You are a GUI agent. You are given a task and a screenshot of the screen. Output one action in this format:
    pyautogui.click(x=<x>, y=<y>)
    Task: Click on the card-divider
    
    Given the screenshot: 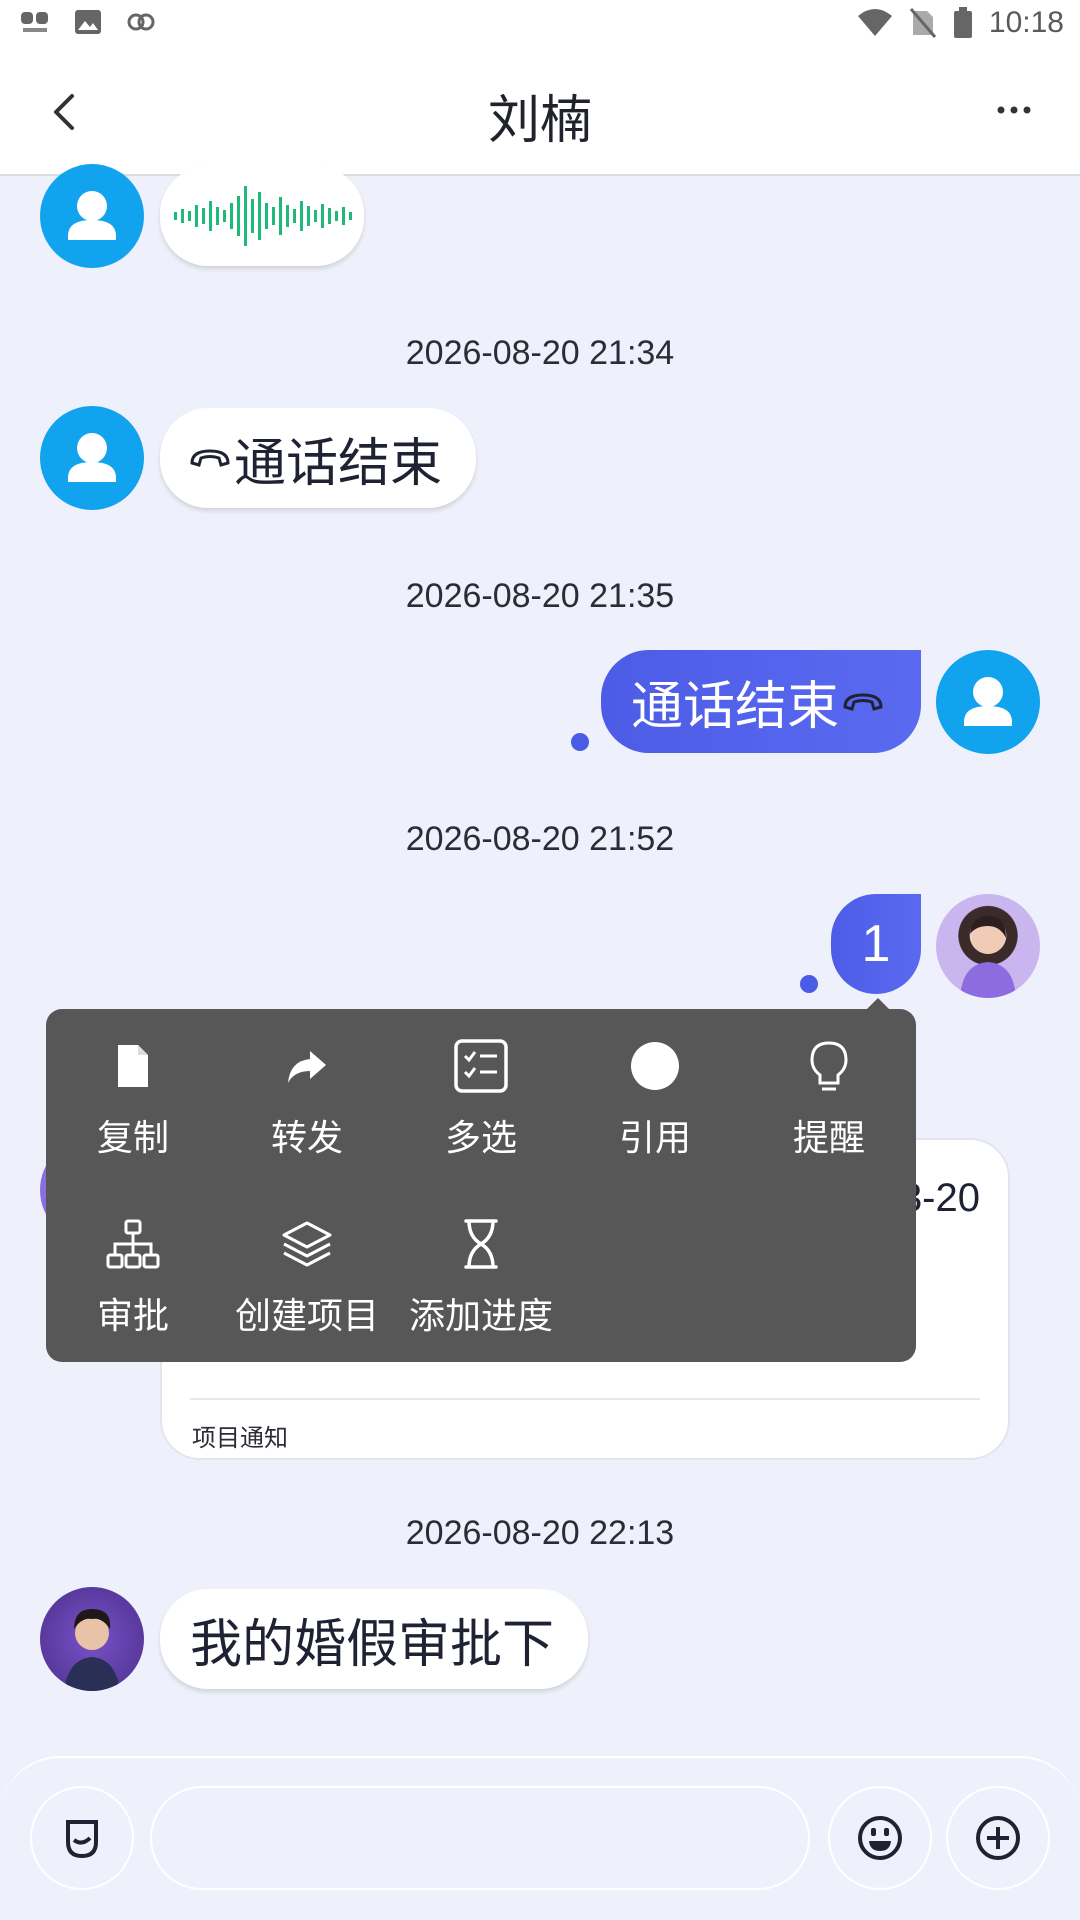 What is the action you would take?
    pyautogui.click(x=585, y=1399)
    